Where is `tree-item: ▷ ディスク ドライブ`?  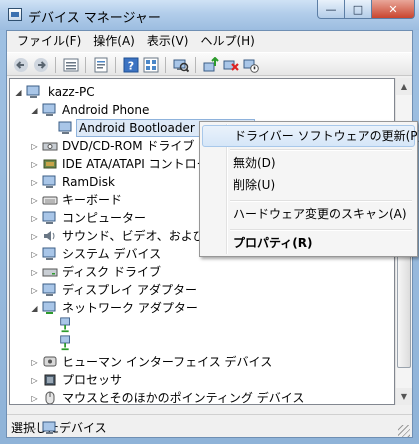
tree-item: ▷ ディスク ドライブ is located at coordinates (200, 272).